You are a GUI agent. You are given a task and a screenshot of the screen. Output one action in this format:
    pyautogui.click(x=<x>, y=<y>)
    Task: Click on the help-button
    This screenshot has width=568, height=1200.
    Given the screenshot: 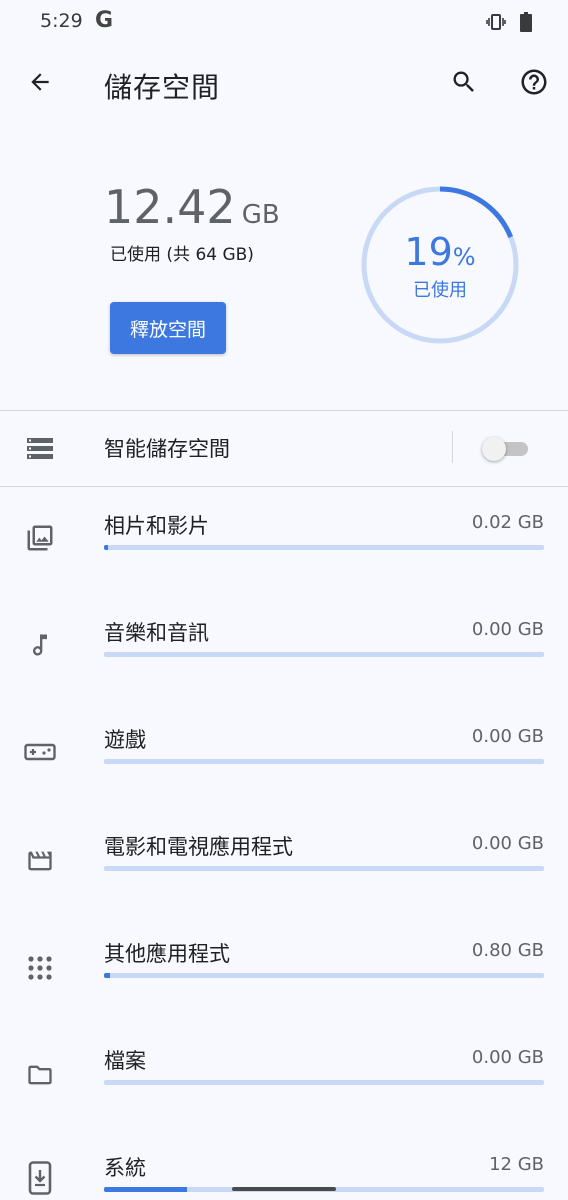 What is the action you would take?
    pyautogui.click(x=534, y=84)
    